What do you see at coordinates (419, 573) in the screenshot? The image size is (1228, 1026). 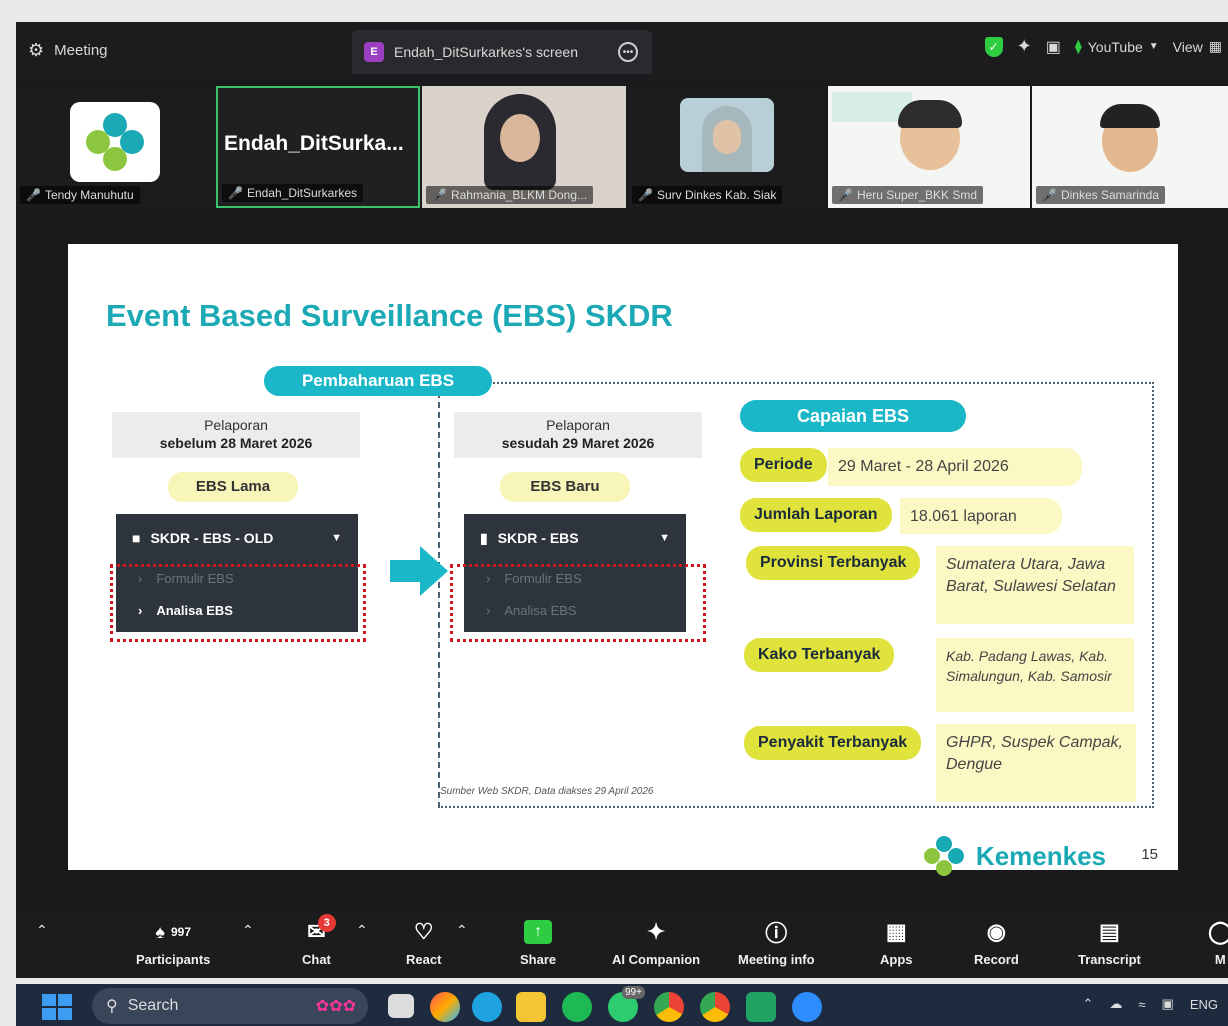 I see `right-arrow-icon` at bounding box center [419, 573].